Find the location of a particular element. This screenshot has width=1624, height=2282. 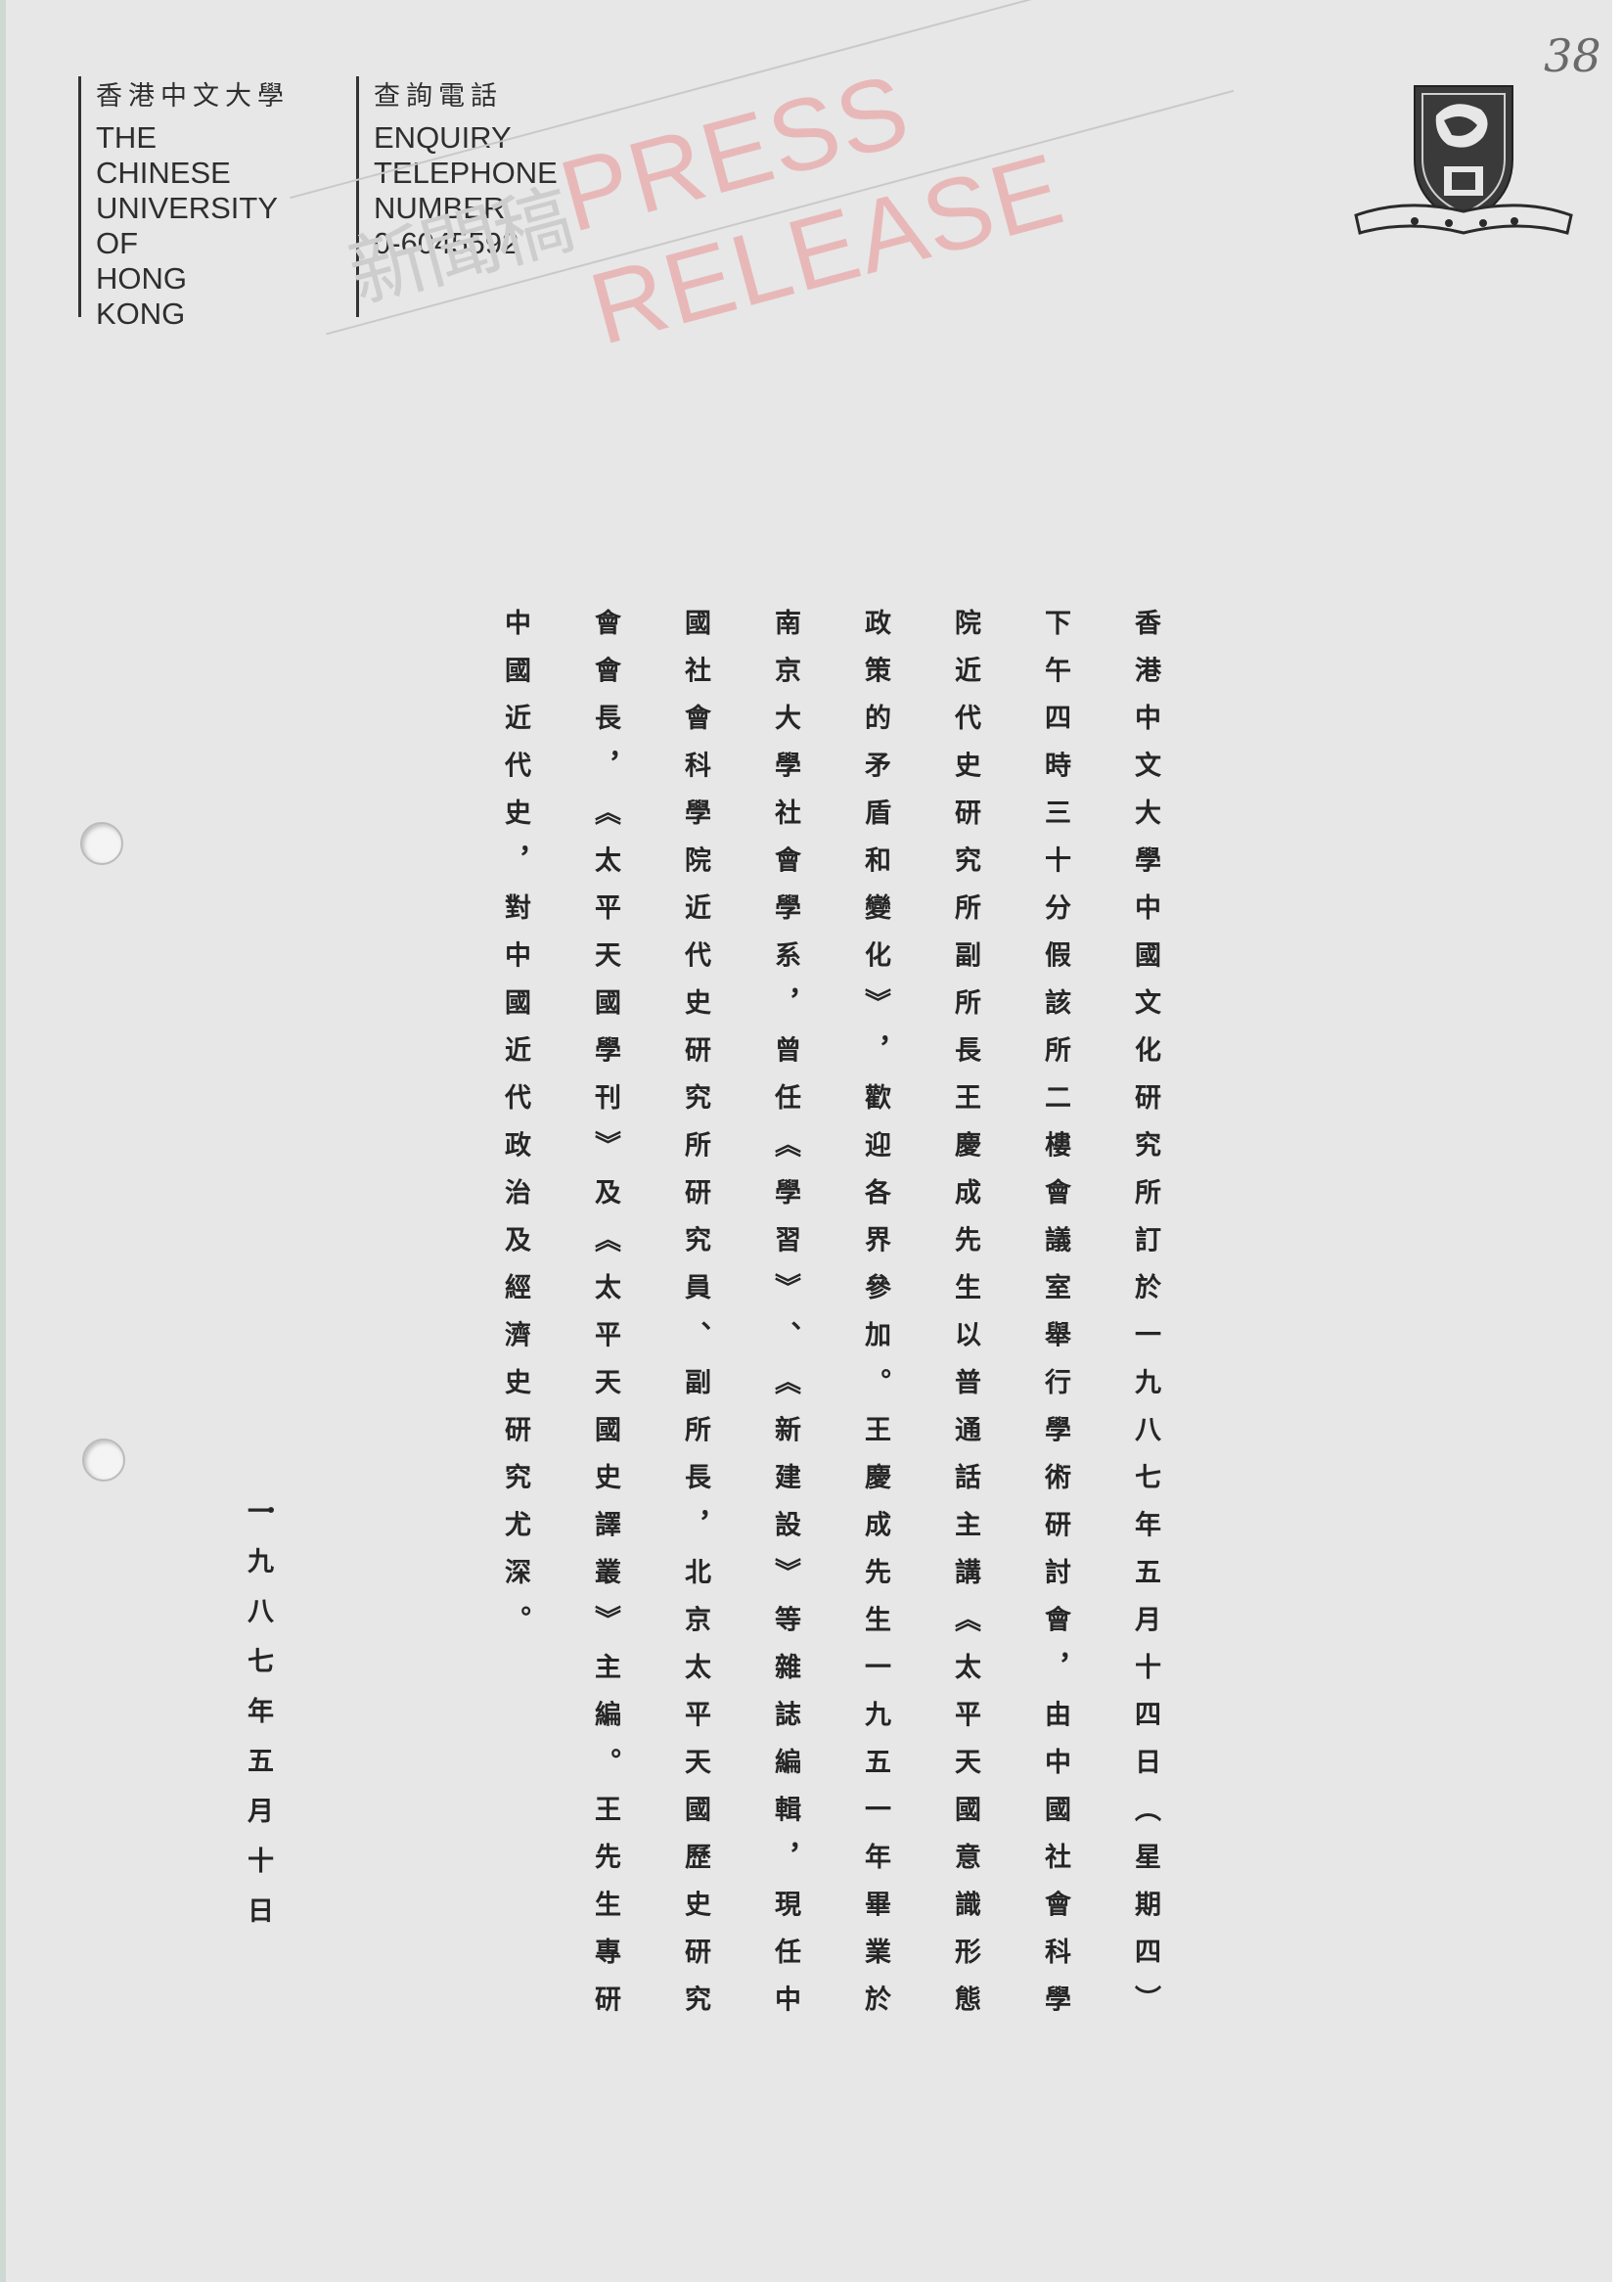

university-name-en: THE CHINESE UNIVERSITY OF HONG KONG is located at coordinates (193, 226).